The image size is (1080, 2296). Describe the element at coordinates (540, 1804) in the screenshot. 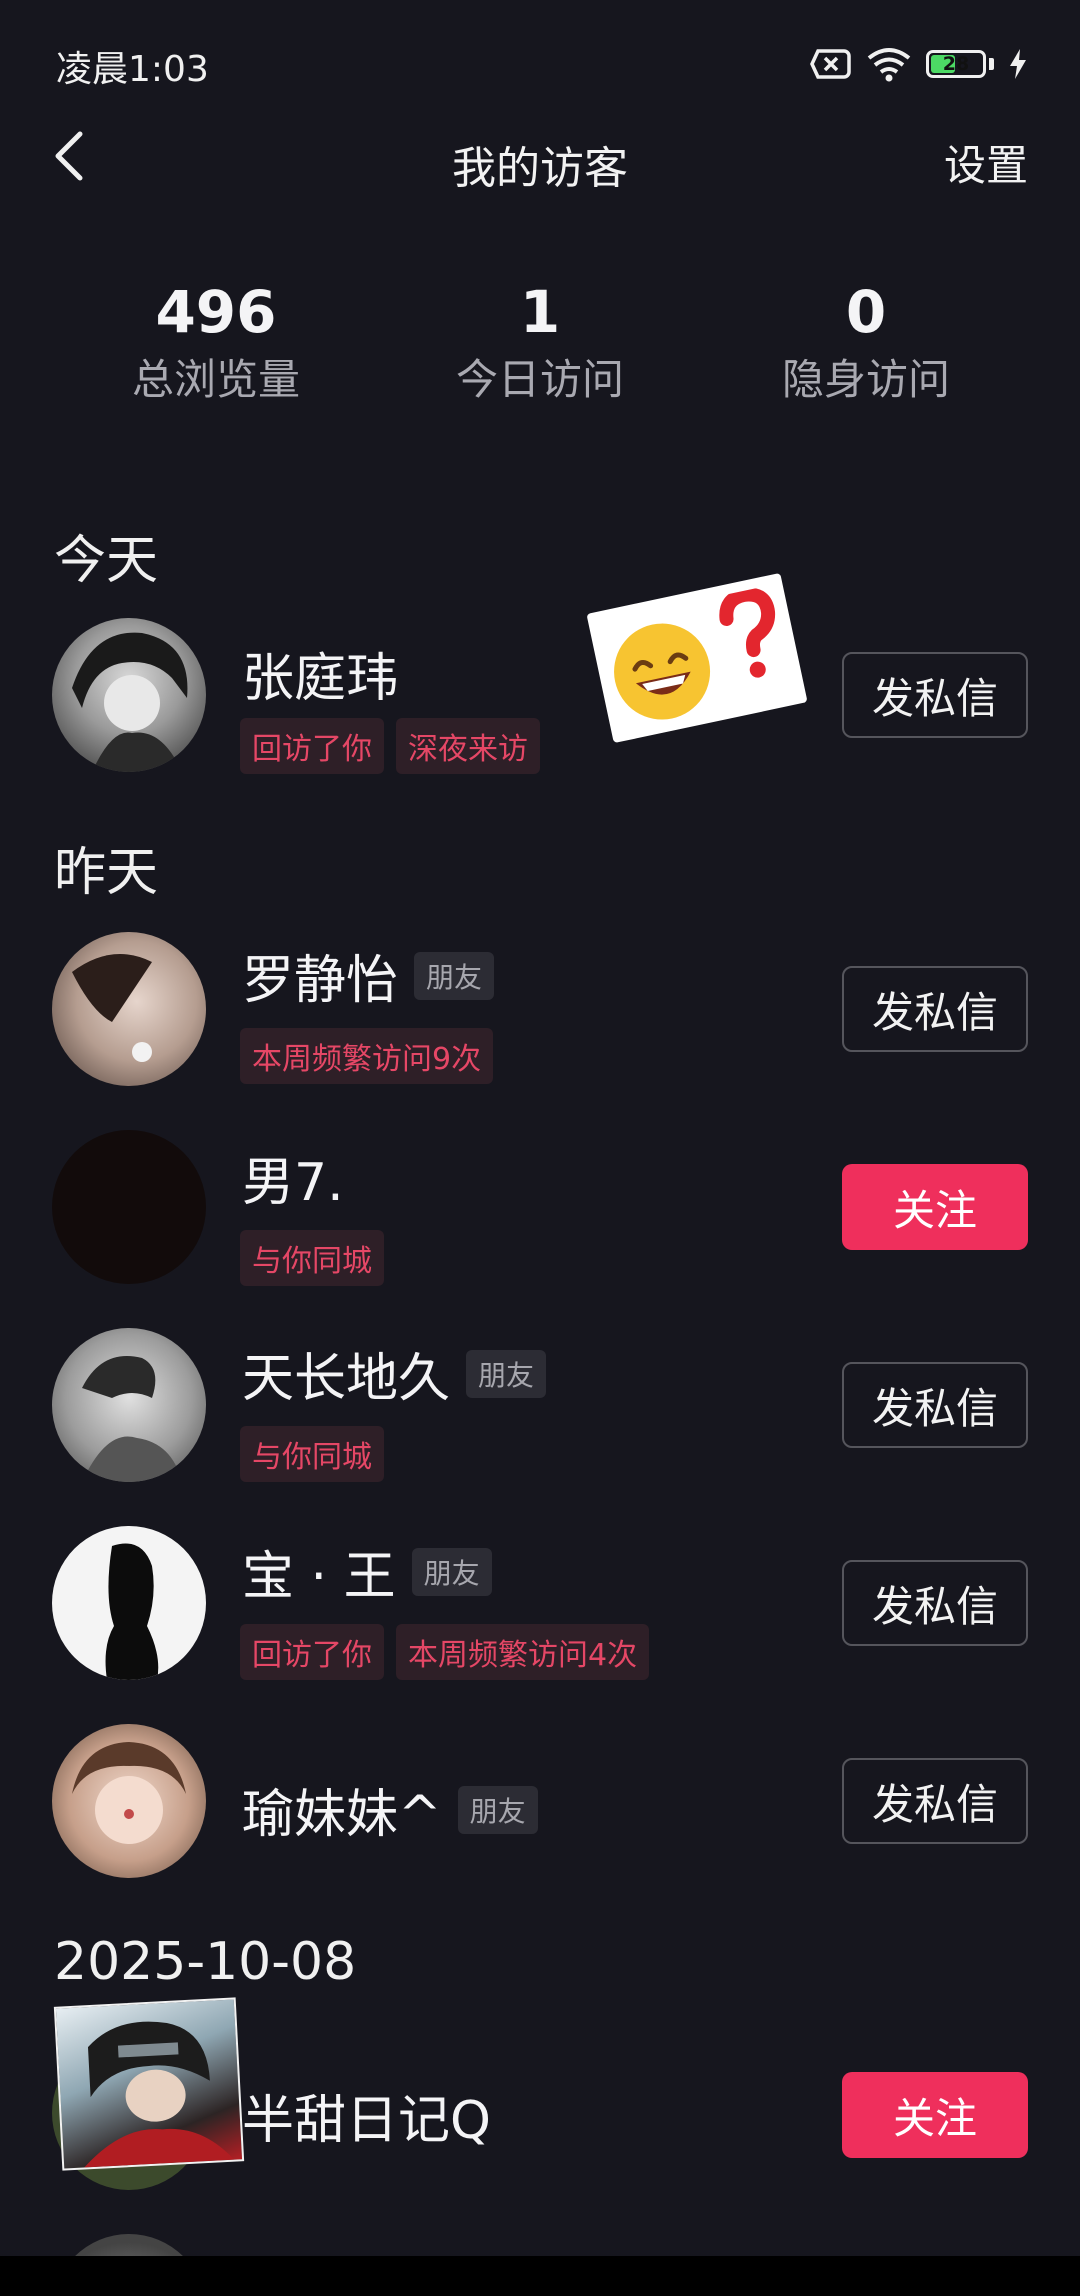

I see `list-item: 瑜妹妹^ 朋友 发私信` at that location.